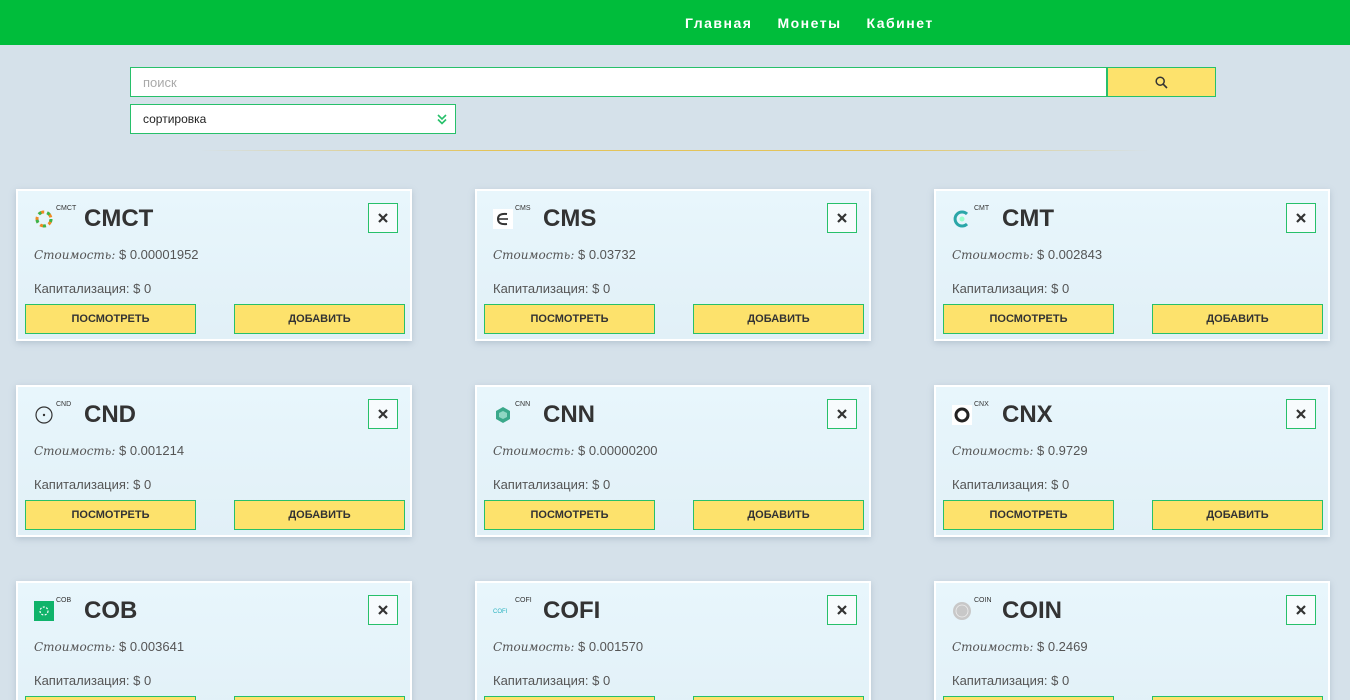 The width and height of the screenshot is (1350, 700). I want to click on coin-symbol: CNN, so click(569, 414).